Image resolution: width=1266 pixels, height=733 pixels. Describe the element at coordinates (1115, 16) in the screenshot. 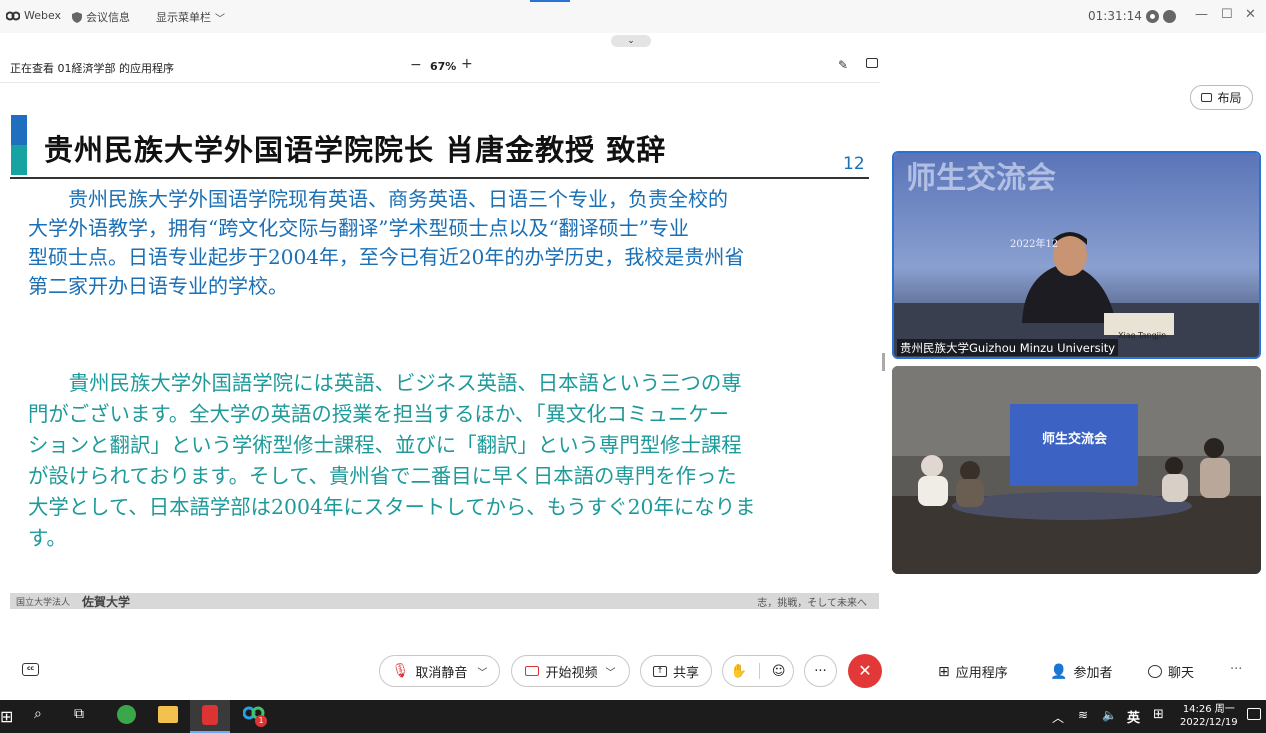

I see `timer-text: 01:31:14` at that location.